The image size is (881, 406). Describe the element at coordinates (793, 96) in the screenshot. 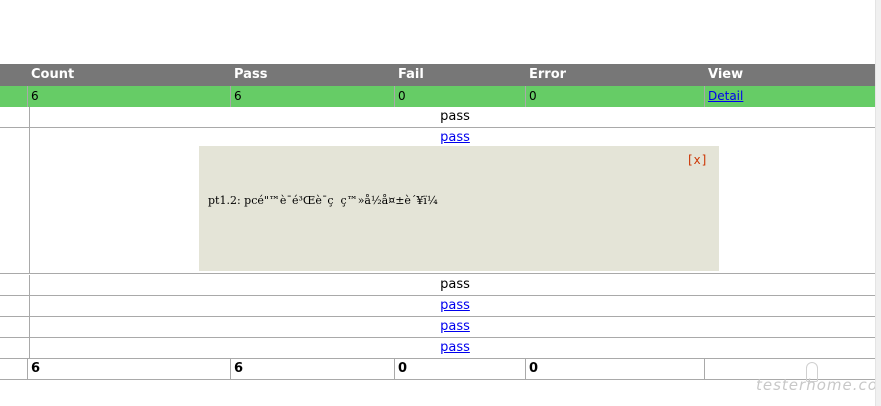

I see `summary-view: Detail` at that location.